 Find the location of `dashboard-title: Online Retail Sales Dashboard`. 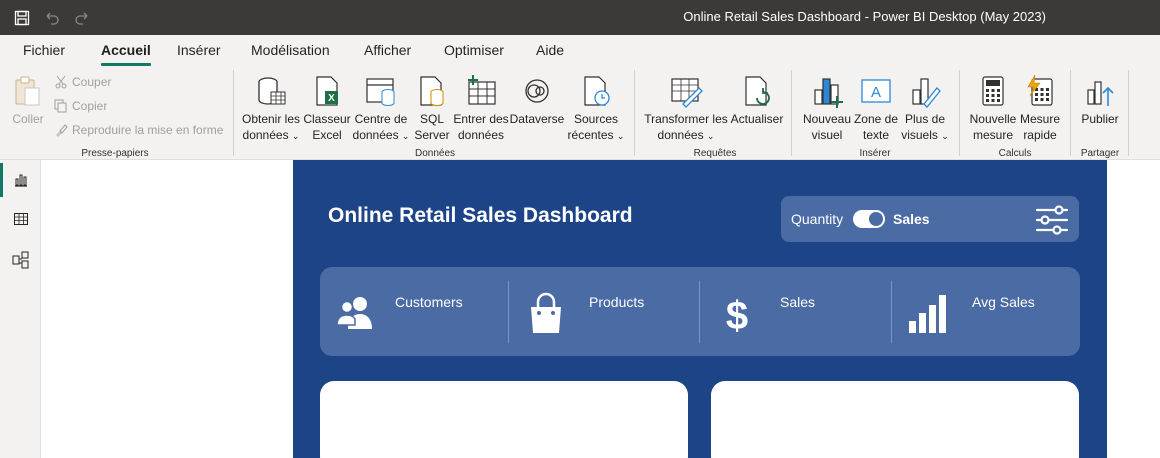

dashboard-title: Online Retail Sales Dashboard is located at coordinates (480, 215).